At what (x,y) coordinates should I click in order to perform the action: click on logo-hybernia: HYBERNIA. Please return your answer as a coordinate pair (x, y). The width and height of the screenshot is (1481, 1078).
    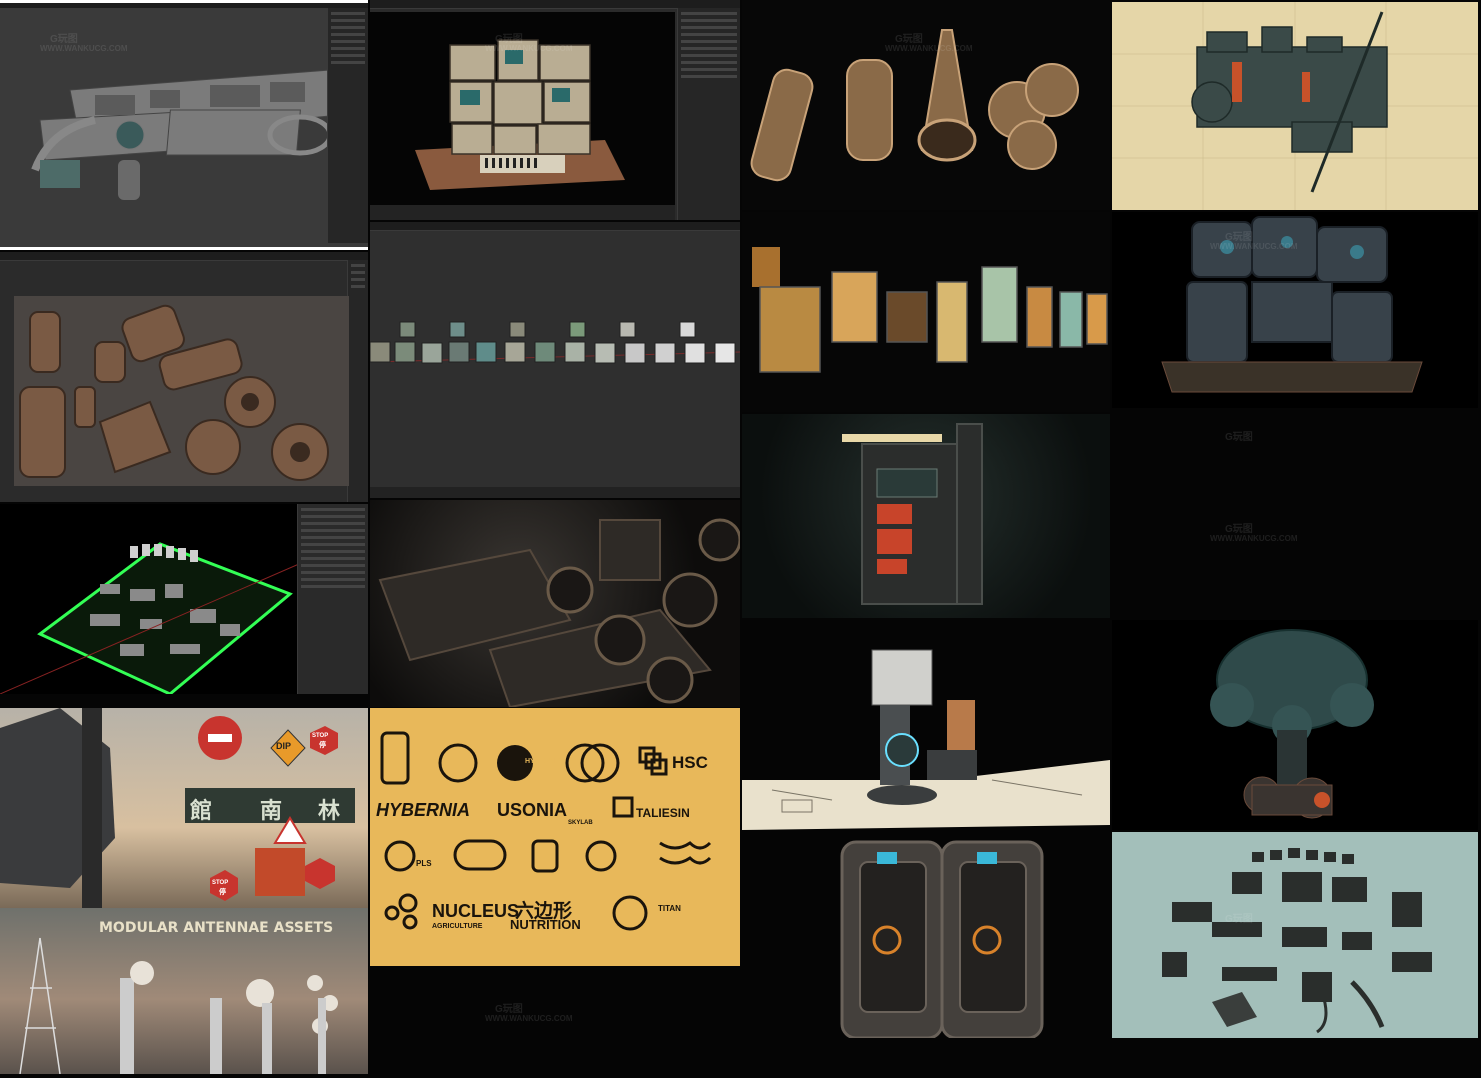
    Looking at the image, I should click on (423, 810).